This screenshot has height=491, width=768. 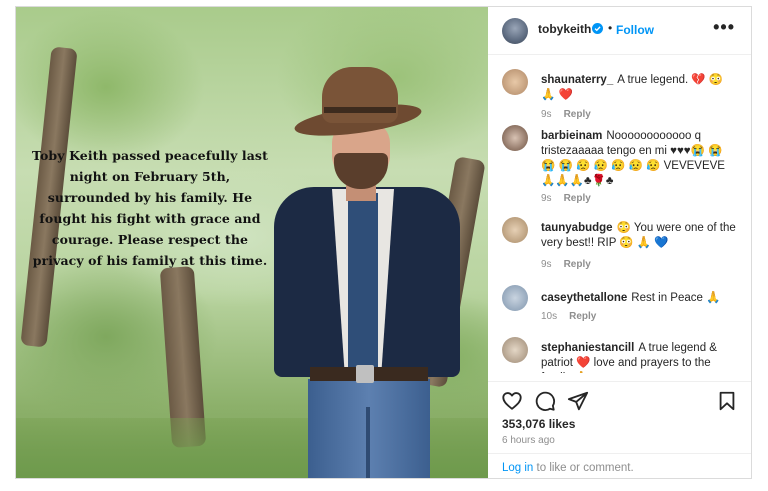 I want to click on login-prompt: Log in to like or comment., so click(x=619, y=466).